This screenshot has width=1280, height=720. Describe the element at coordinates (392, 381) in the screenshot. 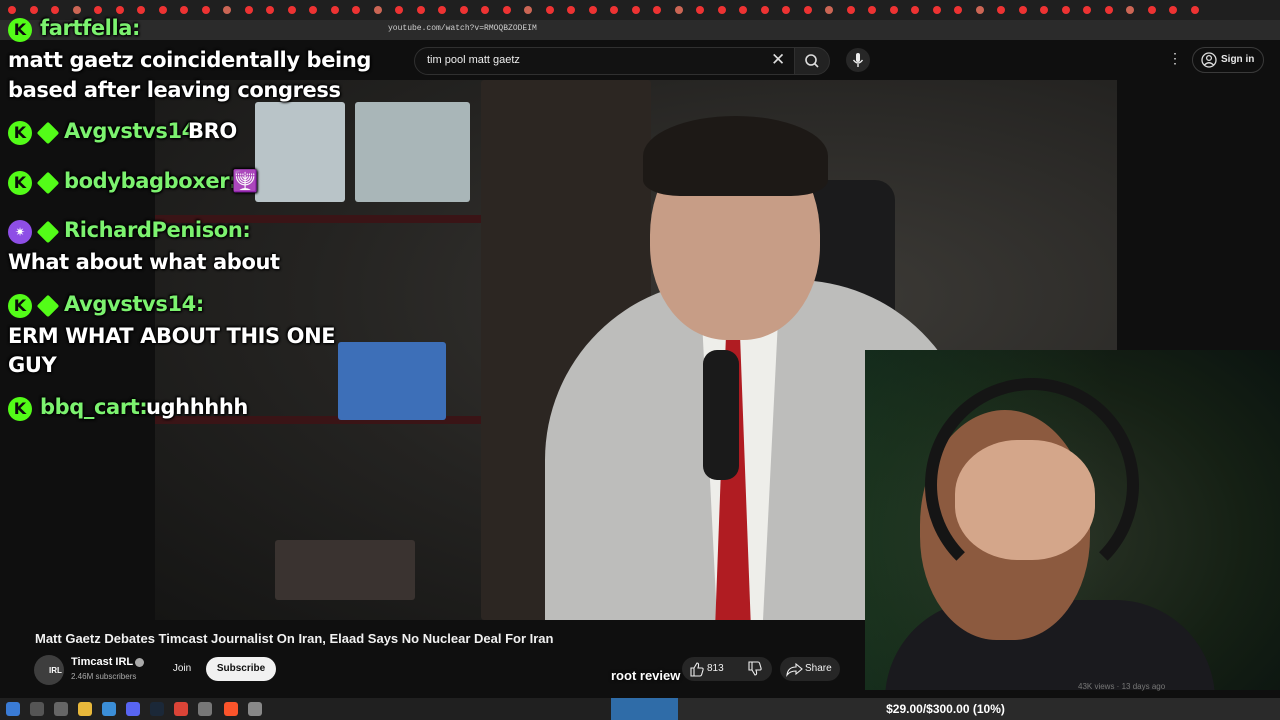

I see `book-box` at that location.